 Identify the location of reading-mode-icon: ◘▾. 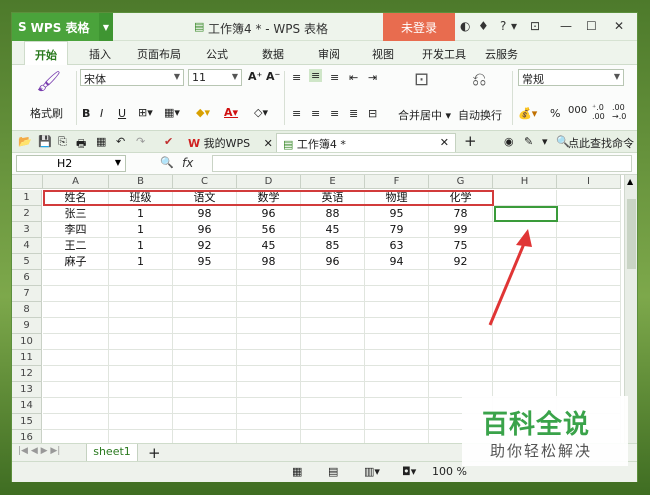
(409, 471).